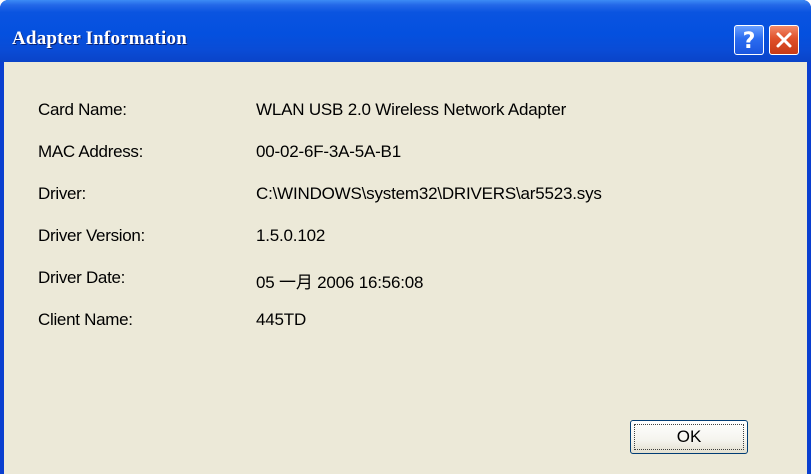  Describe the element at coordinates (328, 151) in the screenshot. I see `mac-address-value: 00-02-6F-3A-5A-B1` at that location.